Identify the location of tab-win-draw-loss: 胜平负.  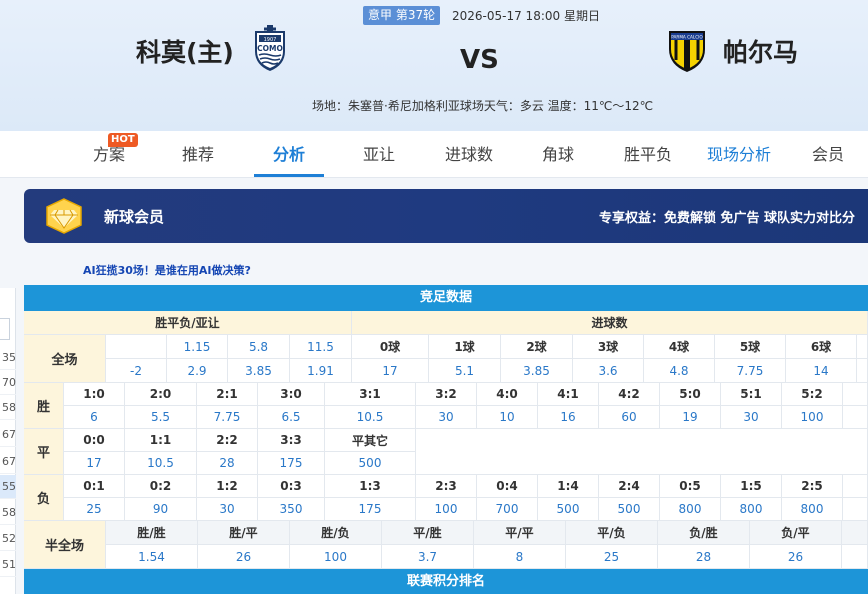
(648, 154).